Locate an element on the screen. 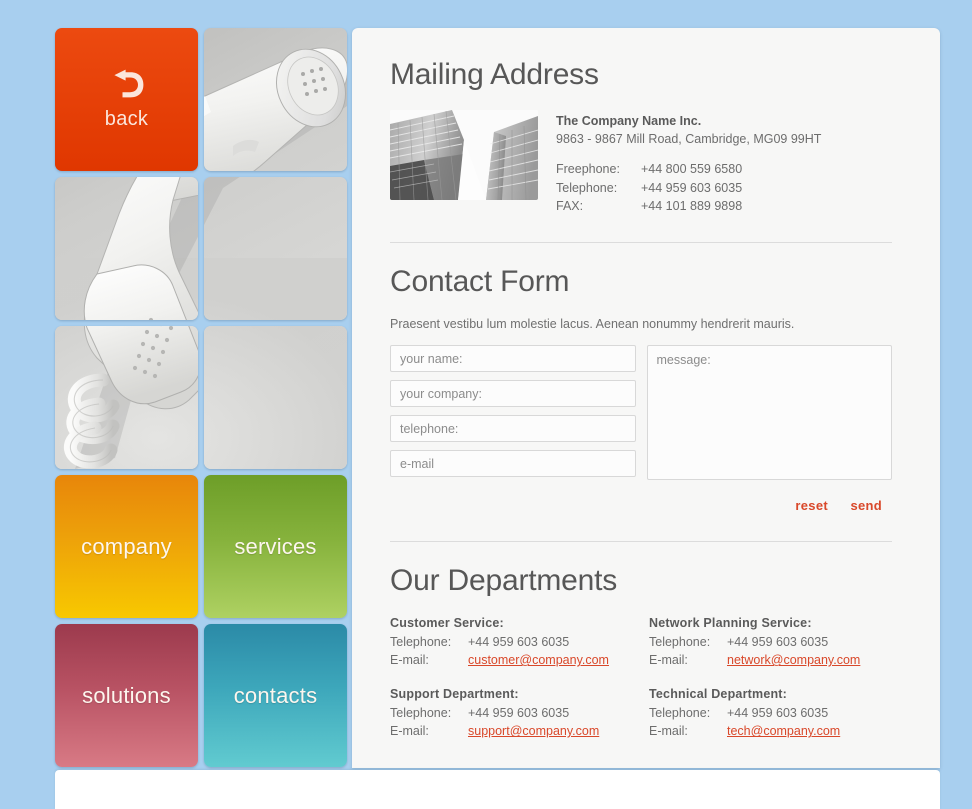 The height and width of the screenshot is (809, 972). nav-tile-services: services is located at coordinates (275, 546).